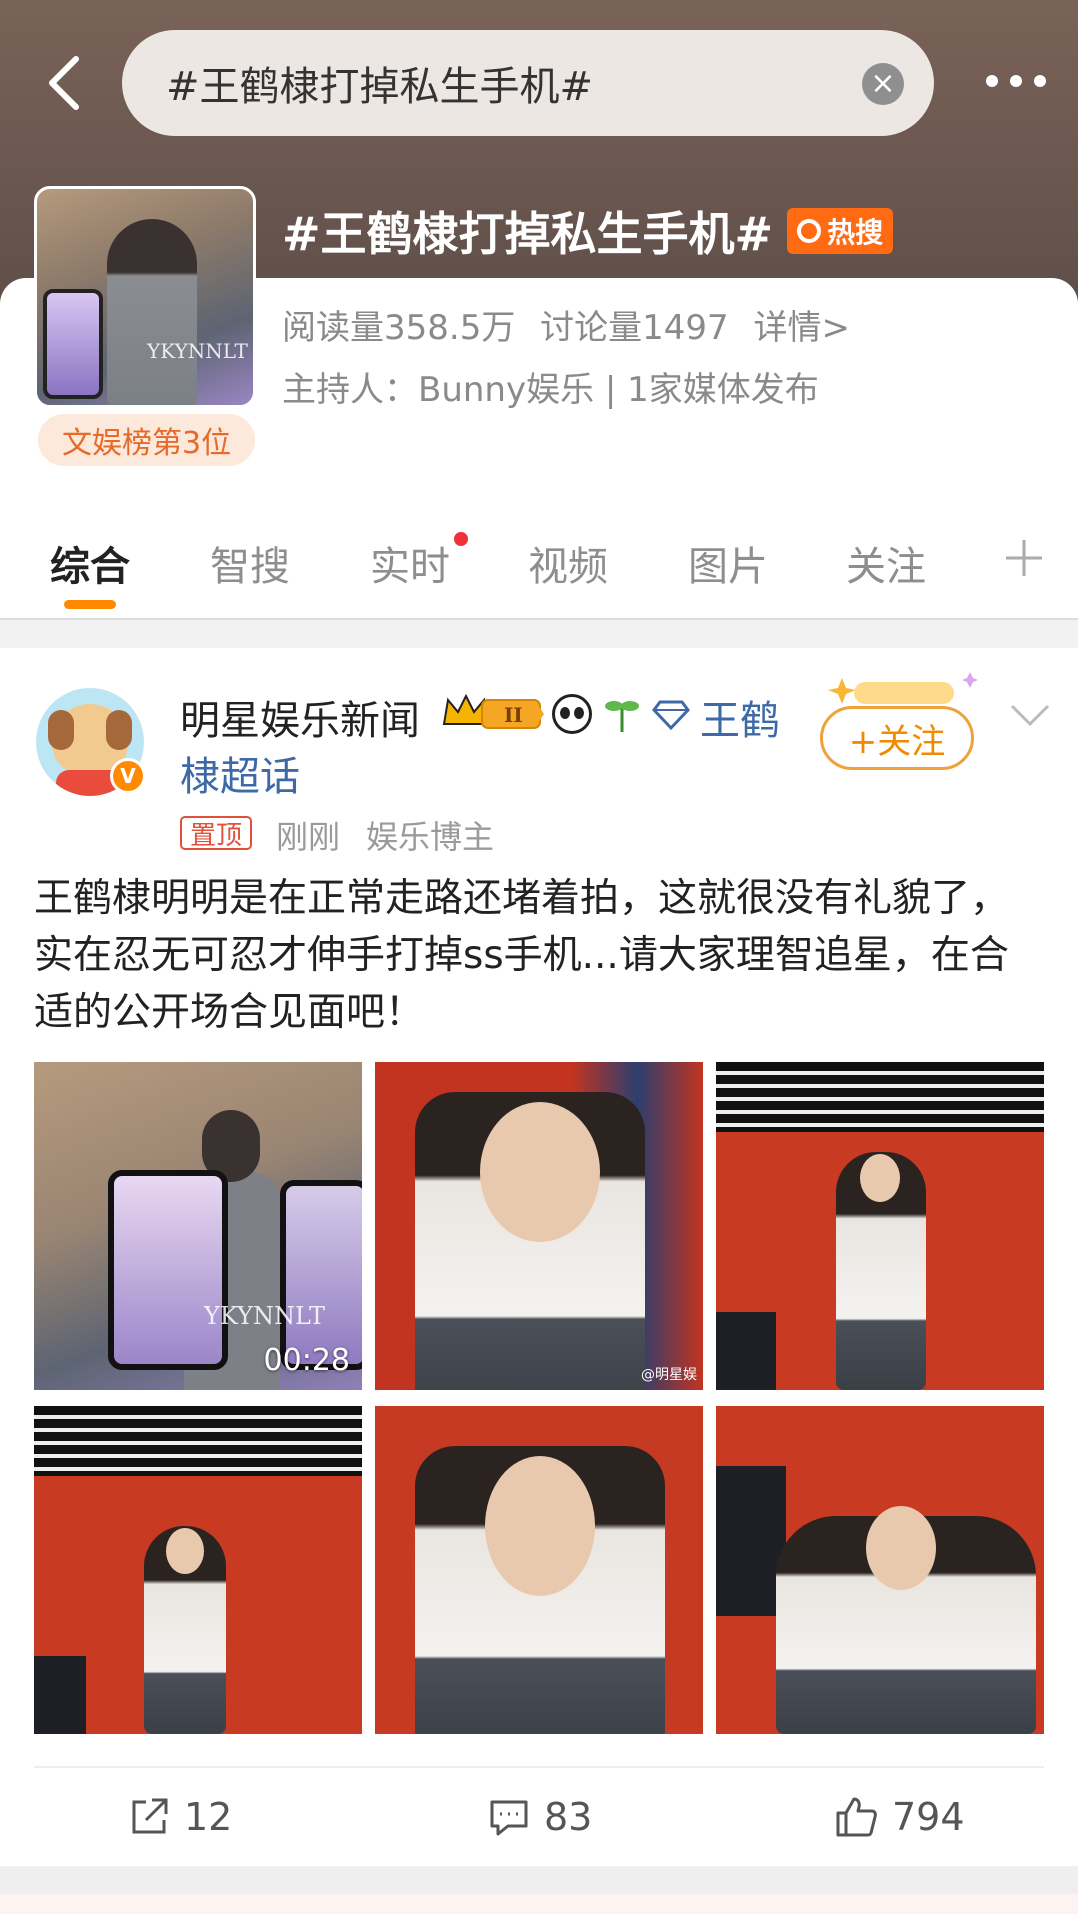  I want to click on verified-badge-icon: V, so click(128, 776).